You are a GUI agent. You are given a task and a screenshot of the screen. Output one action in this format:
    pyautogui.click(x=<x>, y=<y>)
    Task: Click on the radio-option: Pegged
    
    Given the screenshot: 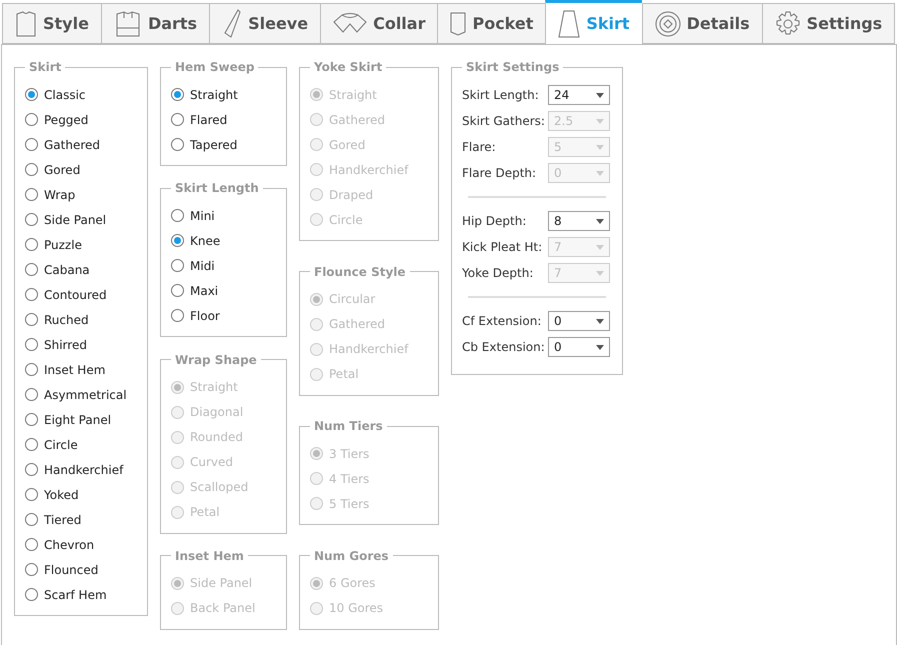 What is the action you would take?
    pyautogui.click(x=81, y=119)
    